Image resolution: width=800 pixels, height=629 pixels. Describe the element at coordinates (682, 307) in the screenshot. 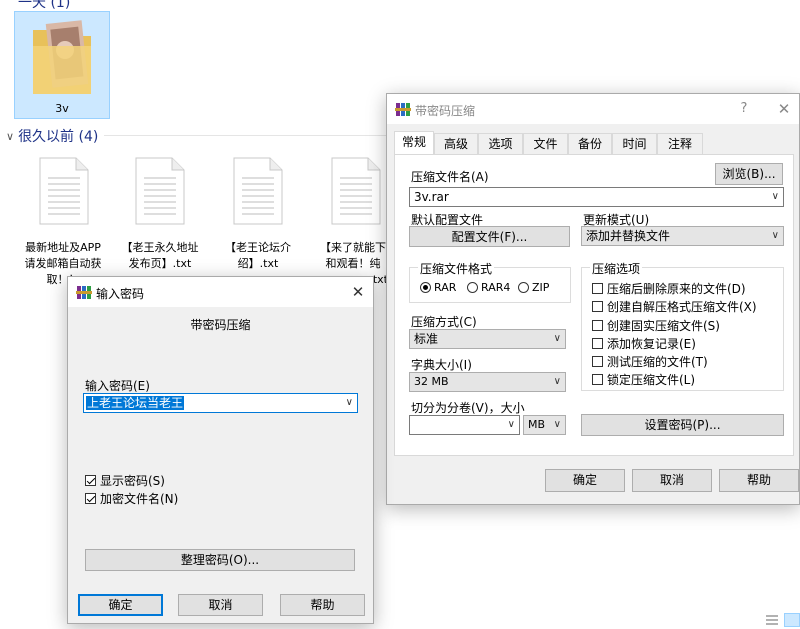

I see `checkbox-label: 创建自解压格式压缩文件(X)` at that location.